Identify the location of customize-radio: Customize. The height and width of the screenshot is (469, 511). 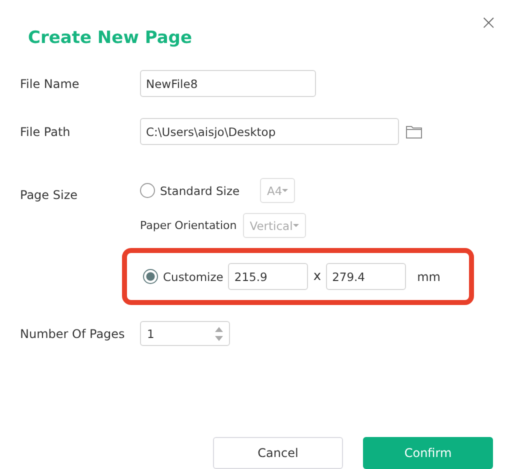
(183, 276).